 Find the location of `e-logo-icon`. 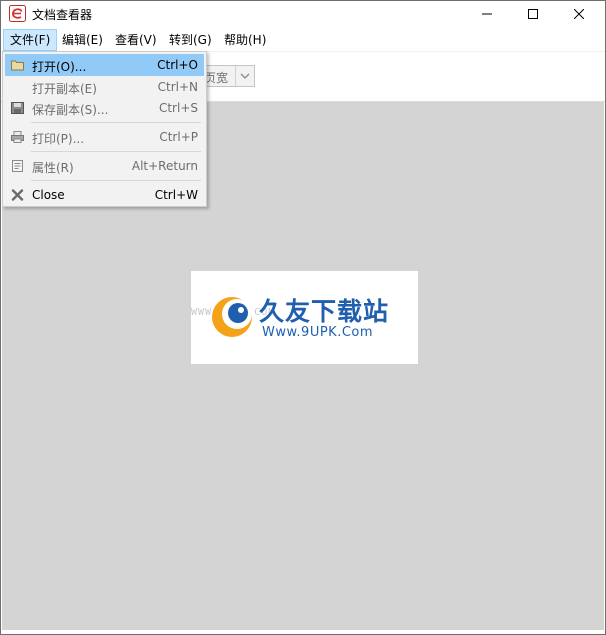

e-logo-icon is located at coordinates (17, 13).